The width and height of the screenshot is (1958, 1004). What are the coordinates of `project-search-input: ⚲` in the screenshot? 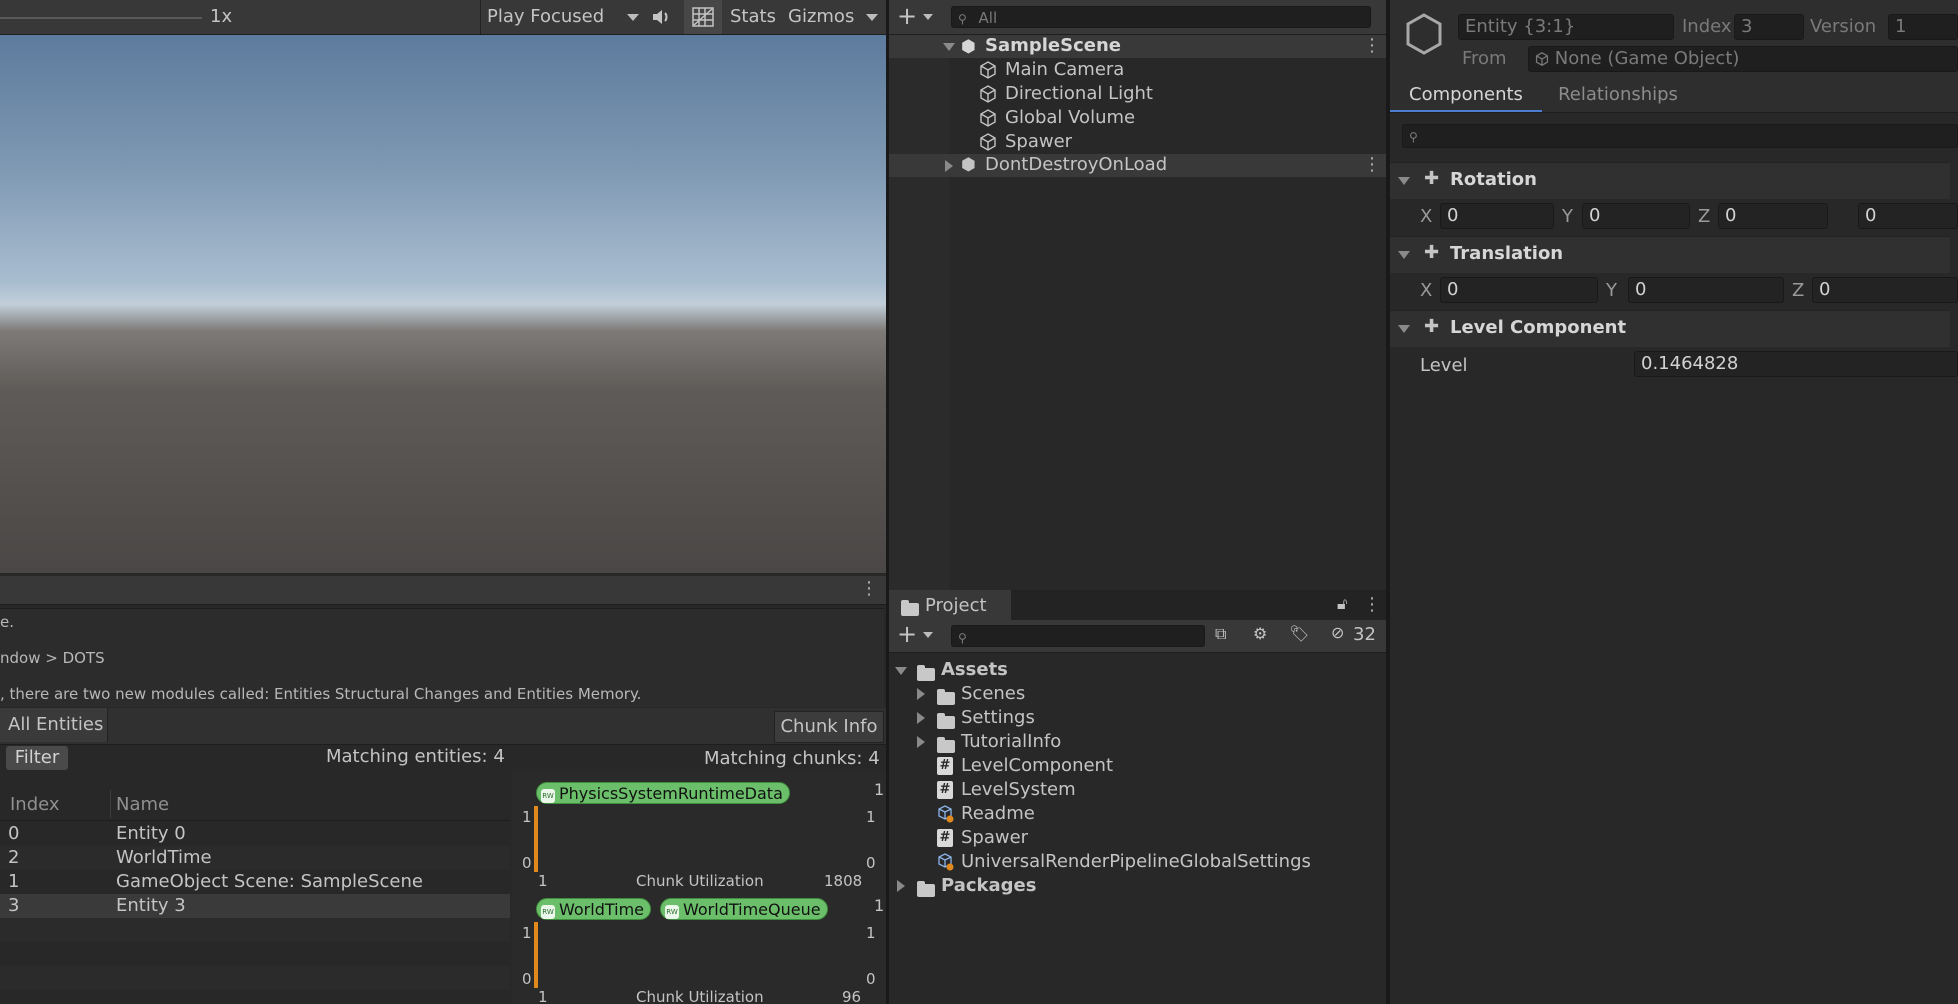 It's located at (1078, 636).